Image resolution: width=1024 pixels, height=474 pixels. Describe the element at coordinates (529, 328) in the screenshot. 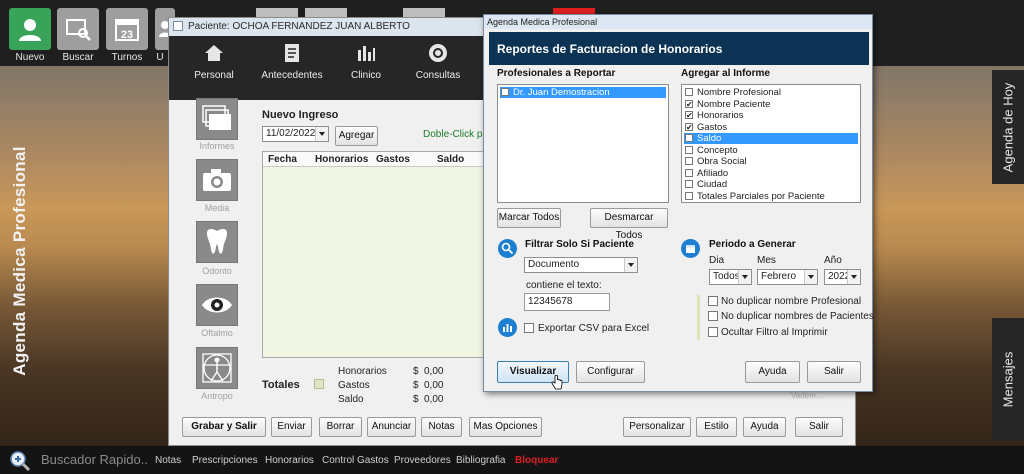

I see `export-csv-checkbox` at that location.